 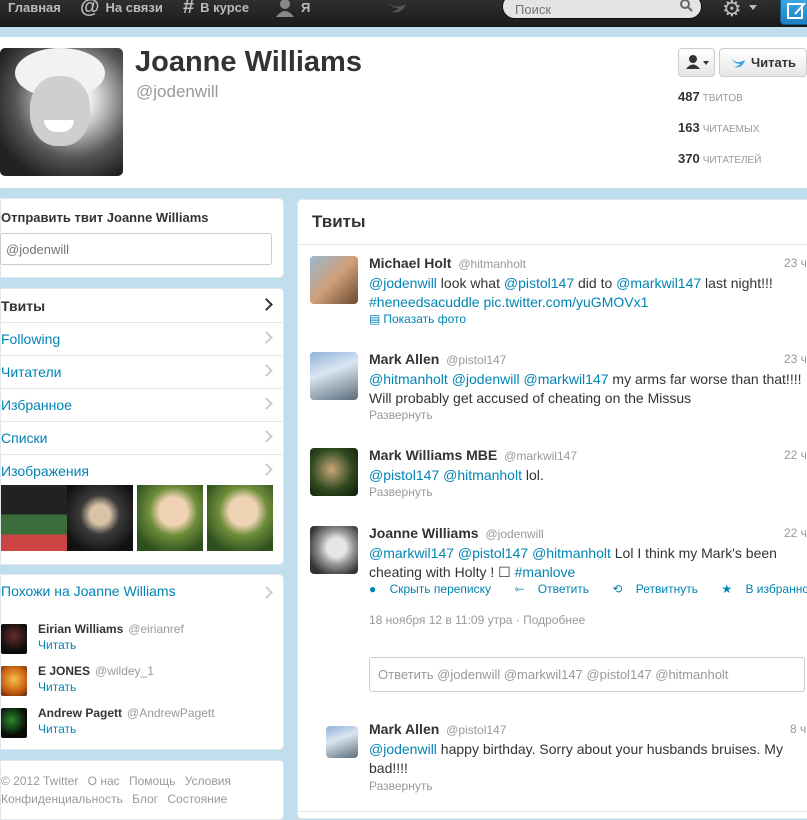 I want to click on sidebar-item-following: Following, so click(x=142, y=339).